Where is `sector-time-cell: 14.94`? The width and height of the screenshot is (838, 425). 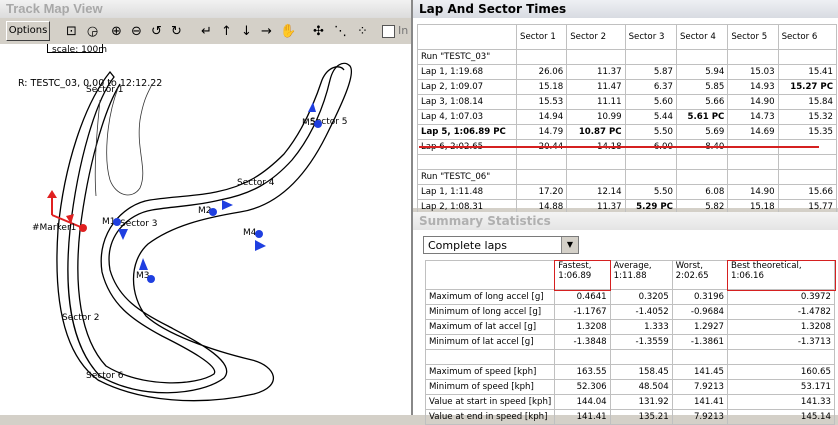
sector-time-cell: 14.94 is located at coordinates (541, 117).